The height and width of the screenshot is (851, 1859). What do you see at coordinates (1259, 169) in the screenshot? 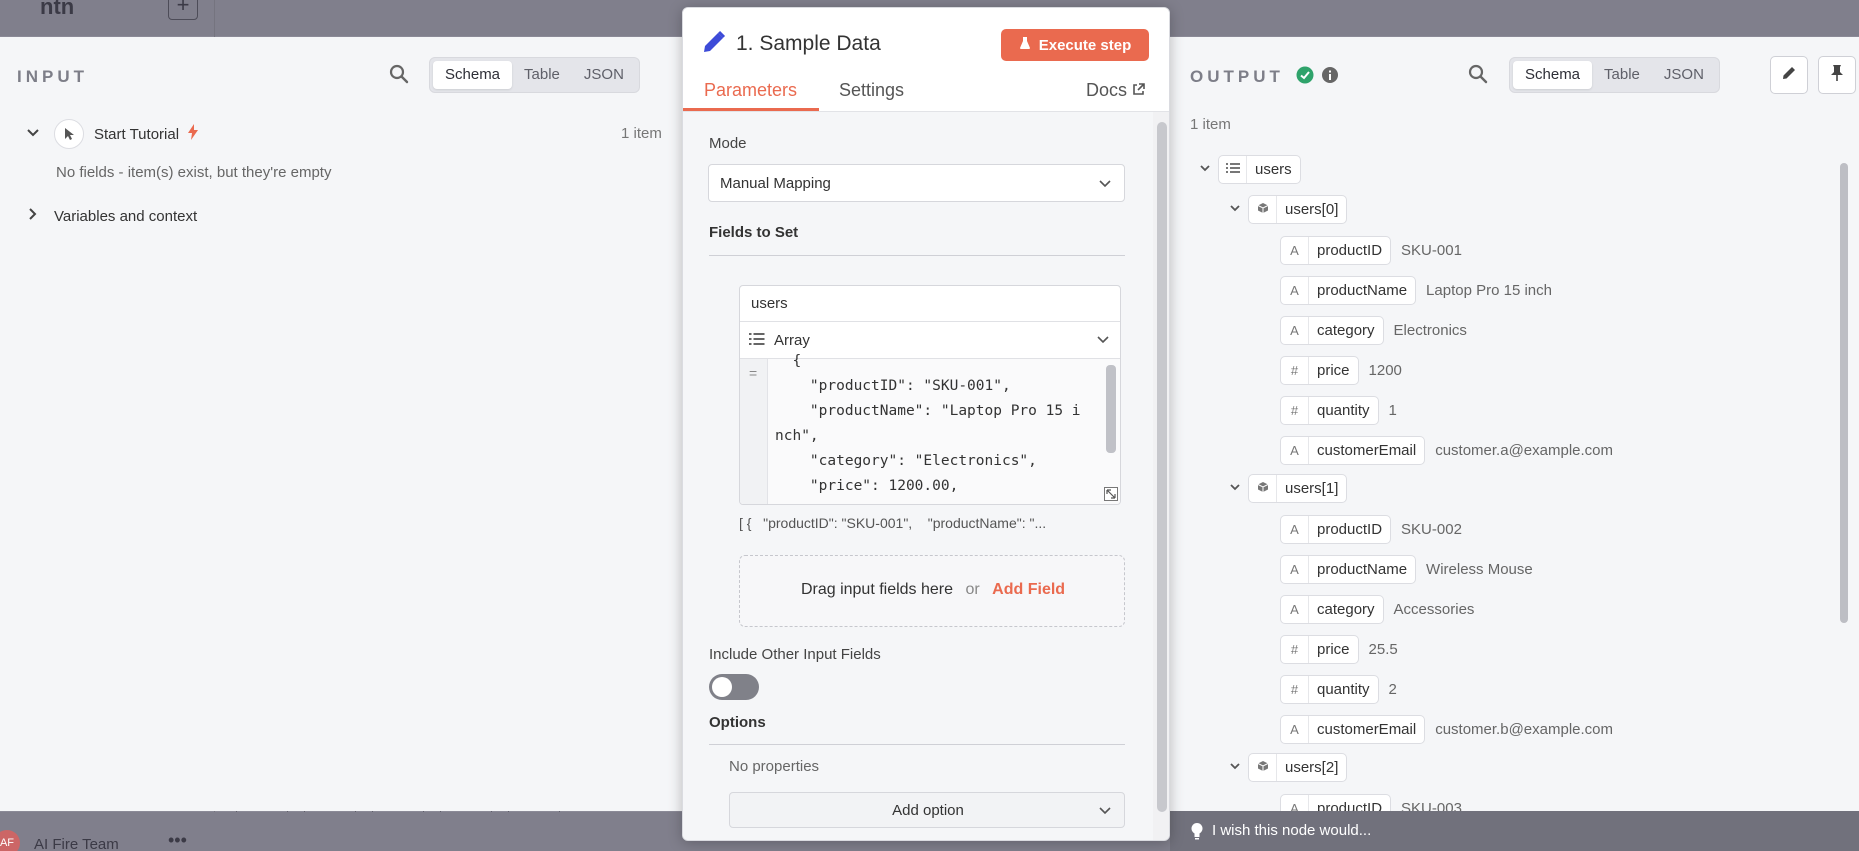
I see `schema-root-key: users` at bounding box center [1259, 169].